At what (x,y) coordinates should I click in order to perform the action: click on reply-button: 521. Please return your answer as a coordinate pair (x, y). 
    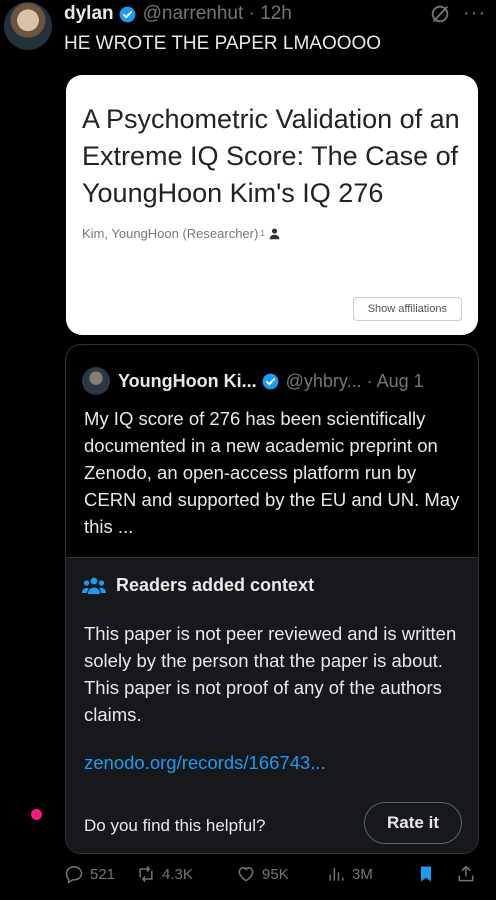
    Looking at the image, I should click on (89, 874).